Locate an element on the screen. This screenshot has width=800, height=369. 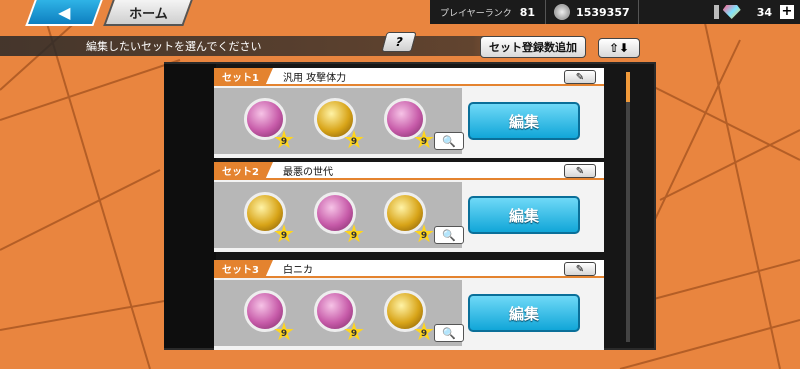
gem-icon is located at coordinates (731, 12).